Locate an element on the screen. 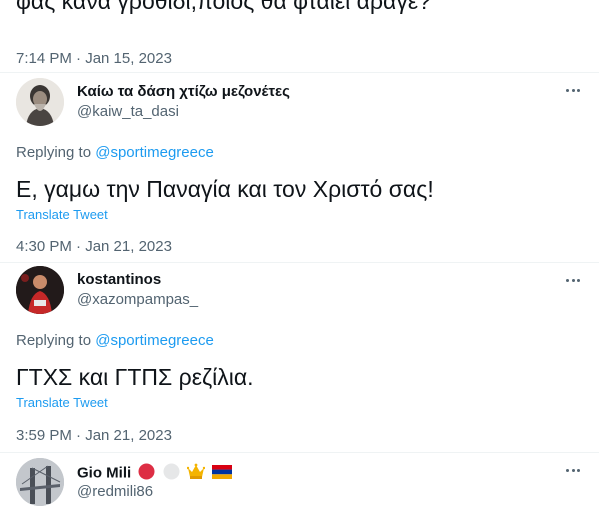  armenia-flag-icon is located at coordinates (221, 473).